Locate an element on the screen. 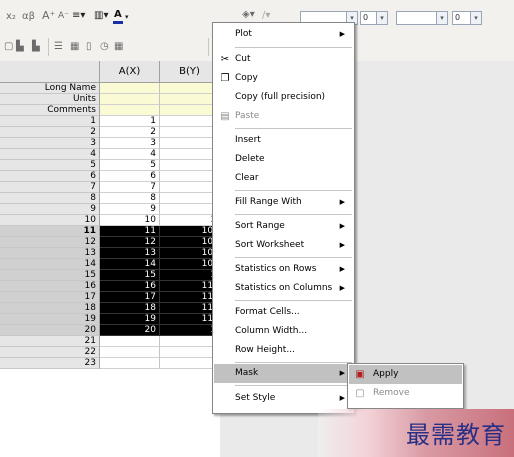  cell-a: 12 is located at coordinates (130, 242).